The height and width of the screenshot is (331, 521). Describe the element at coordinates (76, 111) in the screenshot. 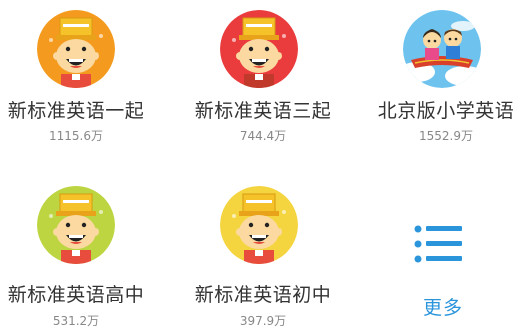

I see `book-title: 新标准英语一起` at that location.